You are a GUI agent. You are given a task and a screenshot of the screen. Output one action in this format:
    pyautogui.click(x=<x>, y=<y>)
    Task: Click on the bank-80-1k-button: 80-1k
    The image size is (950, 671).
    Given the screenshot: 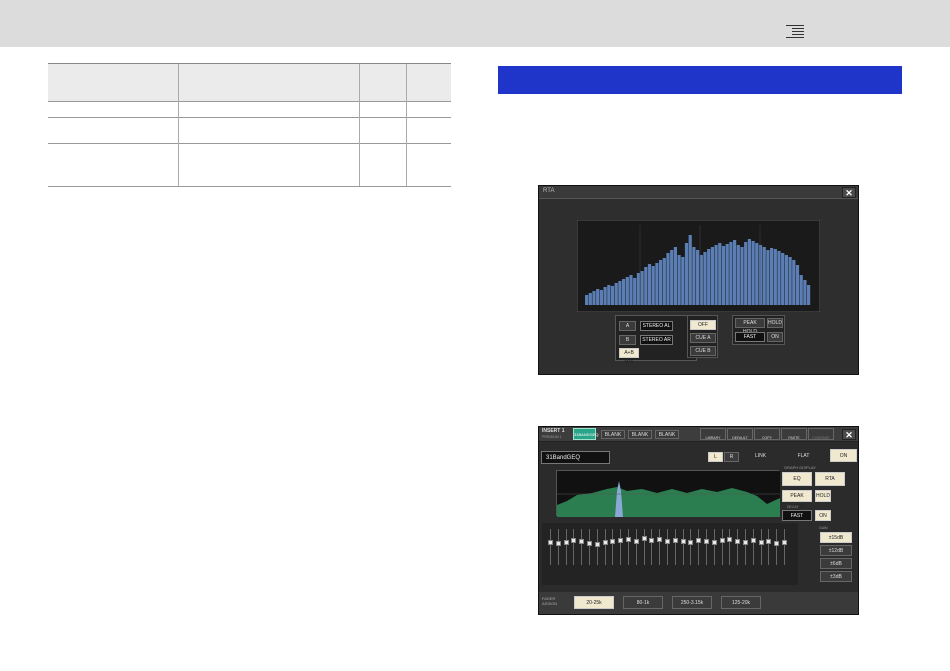 What is the action you would take?
    pyautogui.click(x=643, y=602)
    